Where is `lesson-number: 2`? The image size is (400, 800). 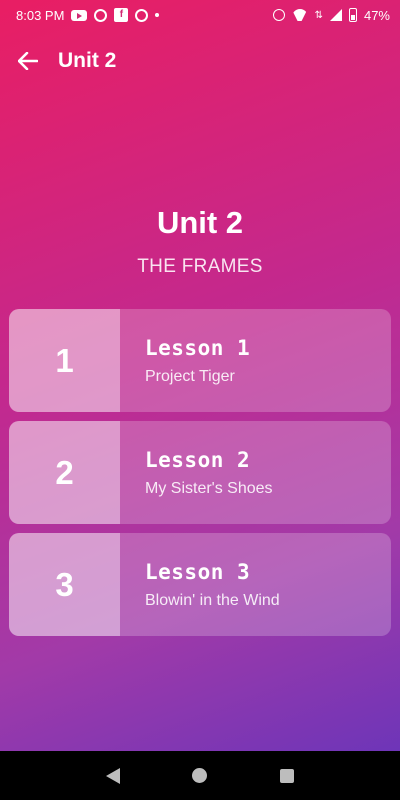
lesson-number: 2 is located at coordinates (64, 472).